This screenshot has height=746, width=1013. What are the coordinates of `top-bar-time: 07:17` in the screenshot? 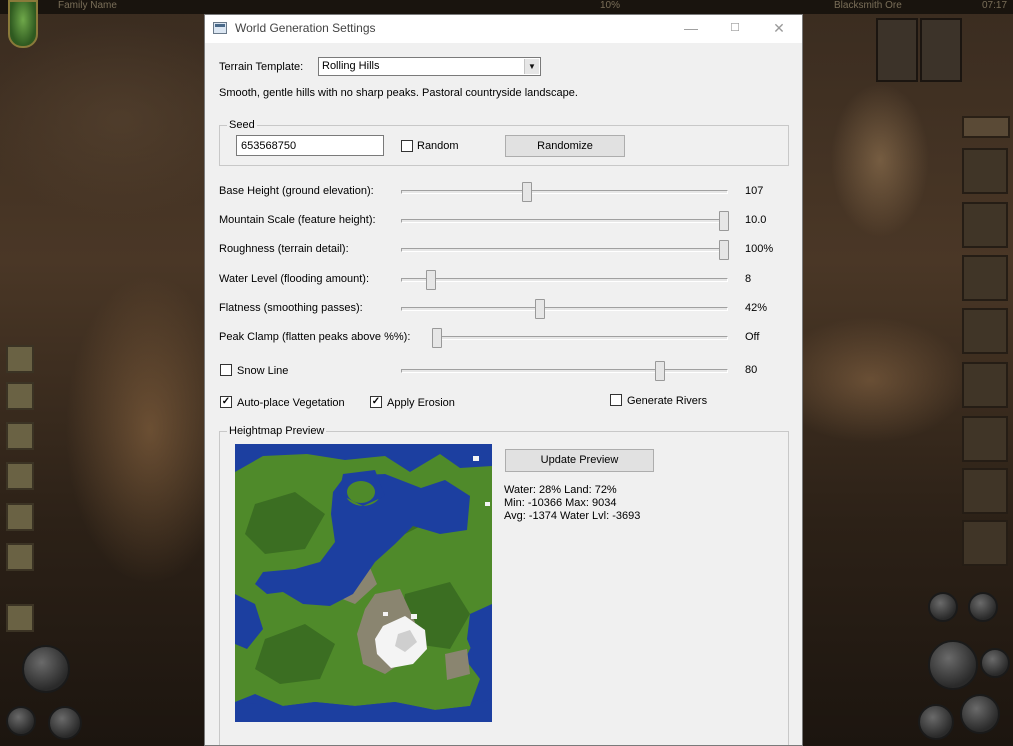 It's located at (995, 5).